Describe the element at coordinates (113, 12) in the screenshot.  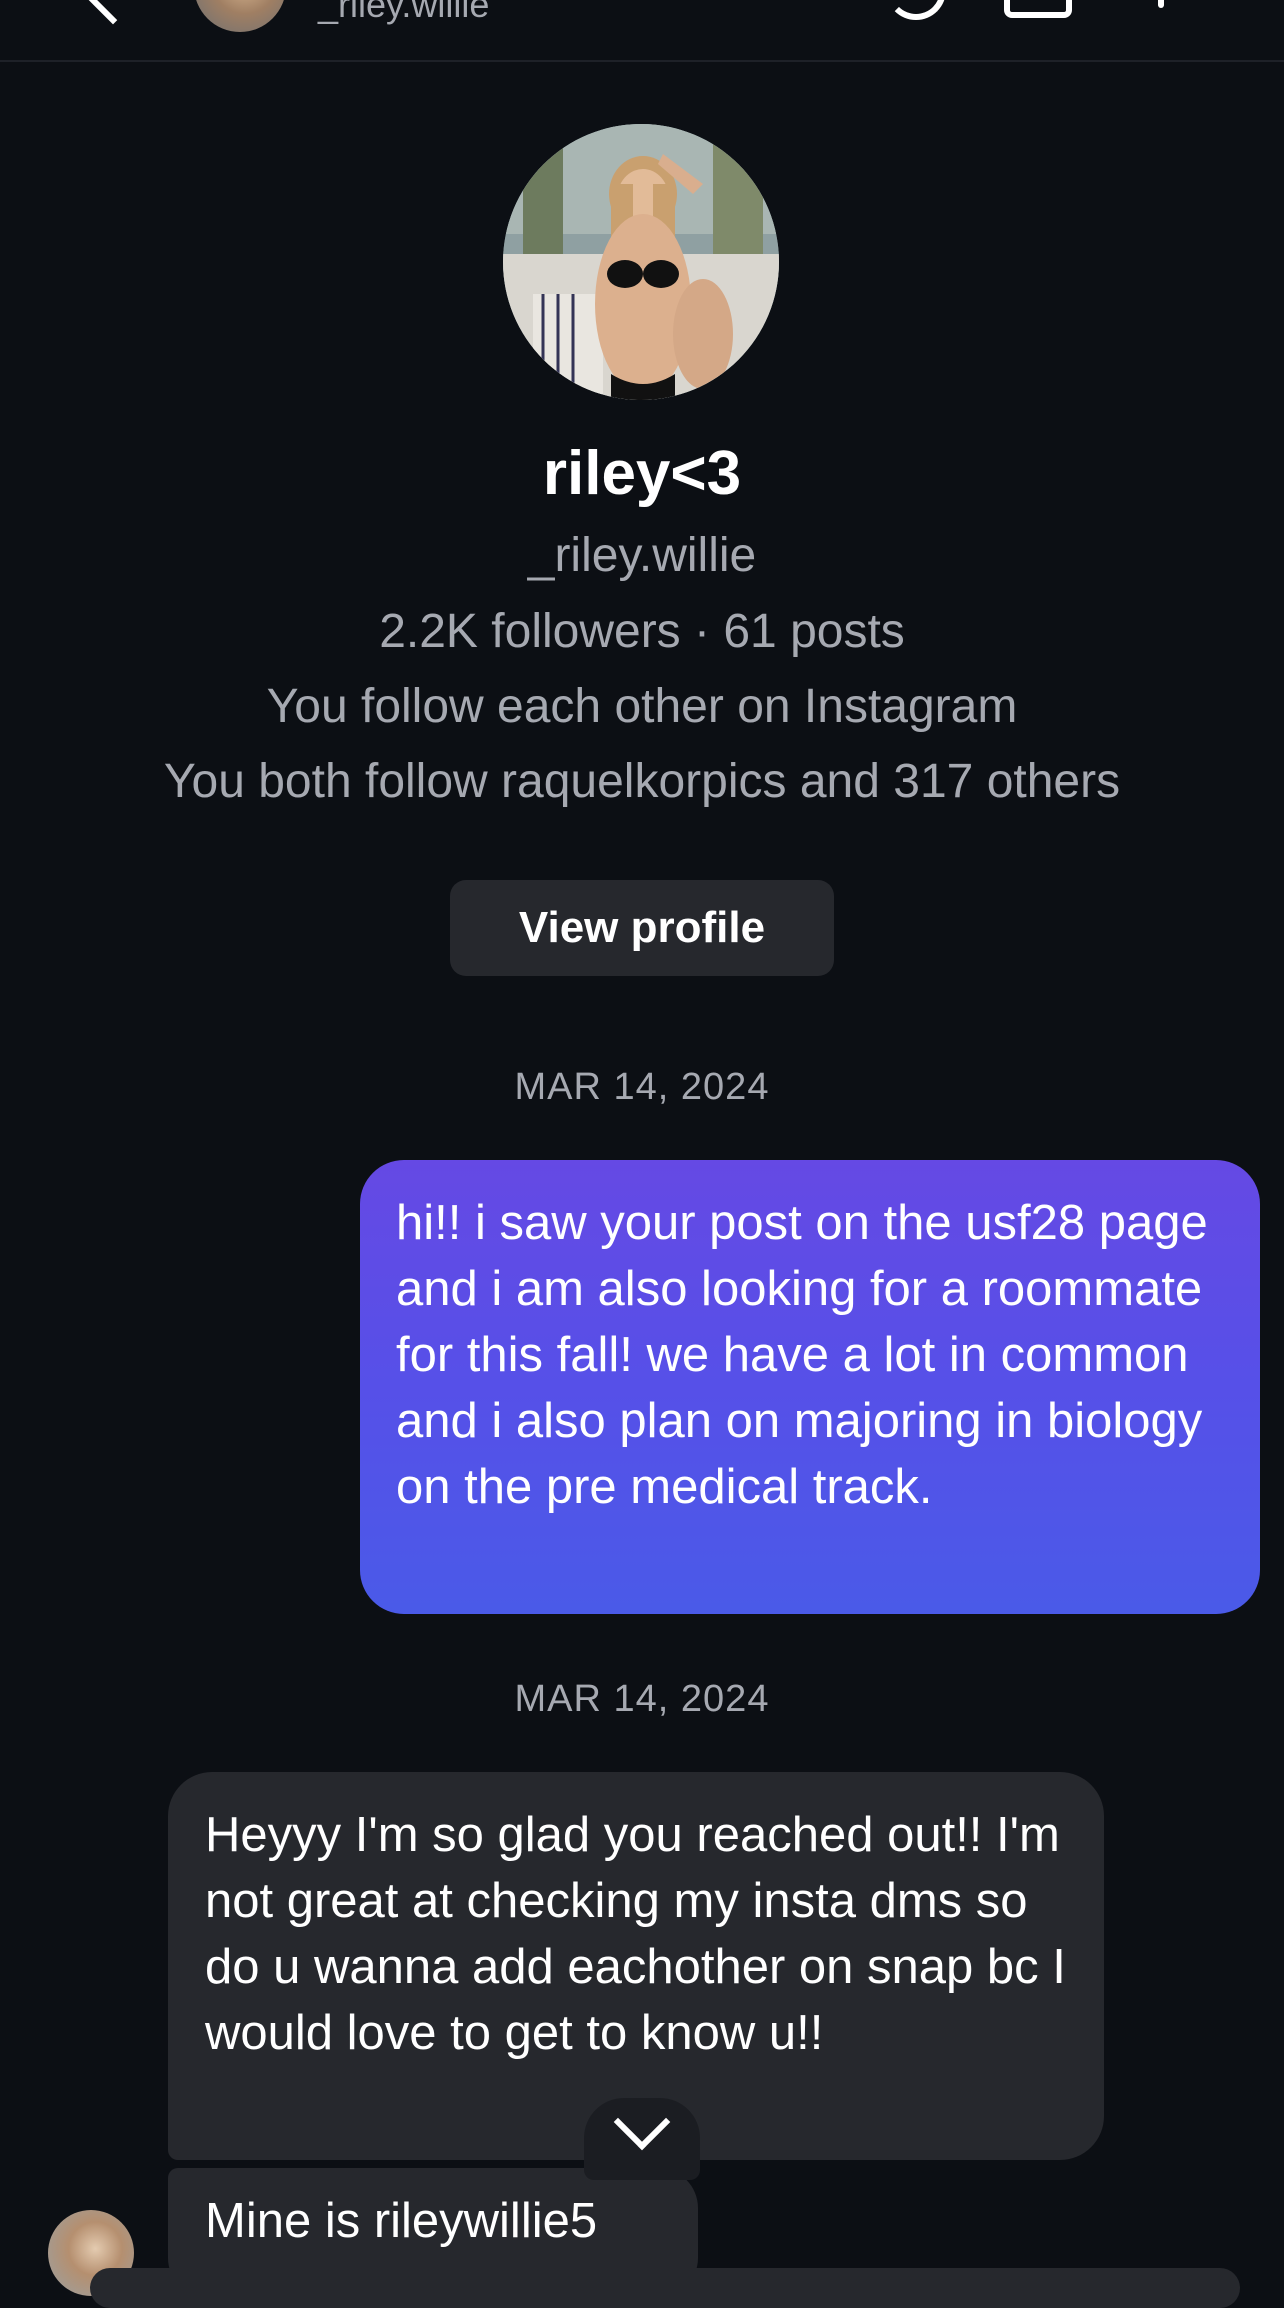
I see `back-icon` at that location.